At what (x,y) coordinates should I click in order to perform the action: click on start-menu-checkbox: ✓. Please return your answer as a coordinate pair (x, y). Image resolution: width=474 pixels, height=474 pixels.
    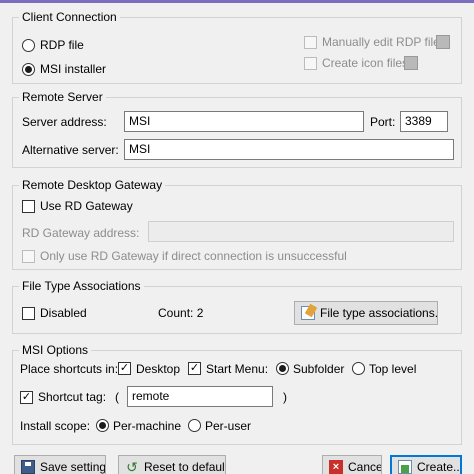
    Looking at the image, I should click on (194, 368).